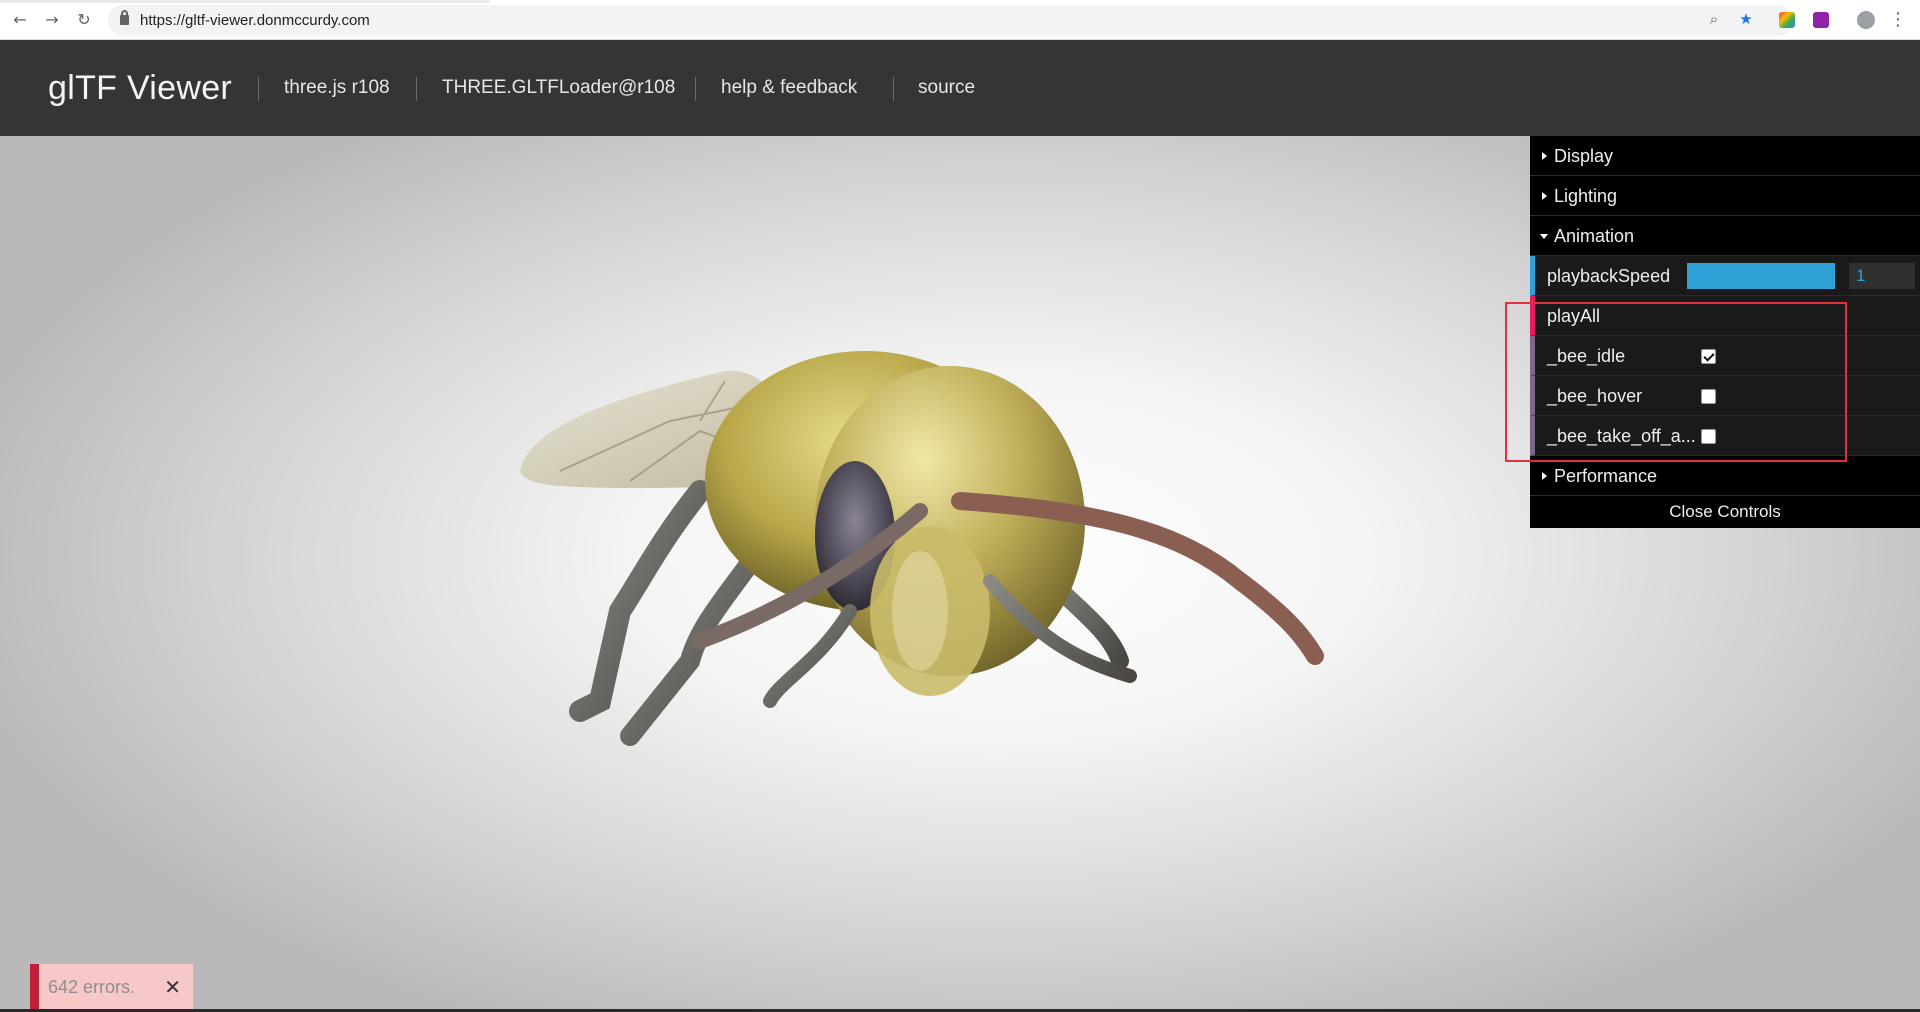 This screenshot has height=1012, width=1920. What do you see at coordinates (245, 1) in the screenshot?
I see `tab-strip-edge` at bounding box center [245, 1].